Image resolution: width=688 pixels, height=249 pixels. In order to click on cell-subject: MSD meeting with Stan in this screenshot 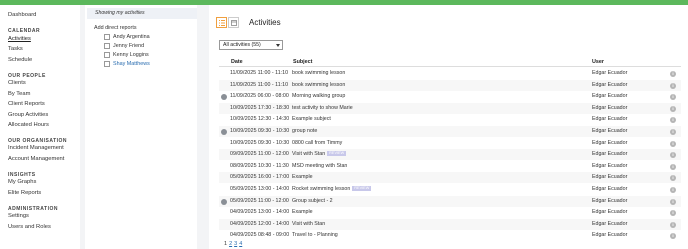, I will do `click(319, 166)`.